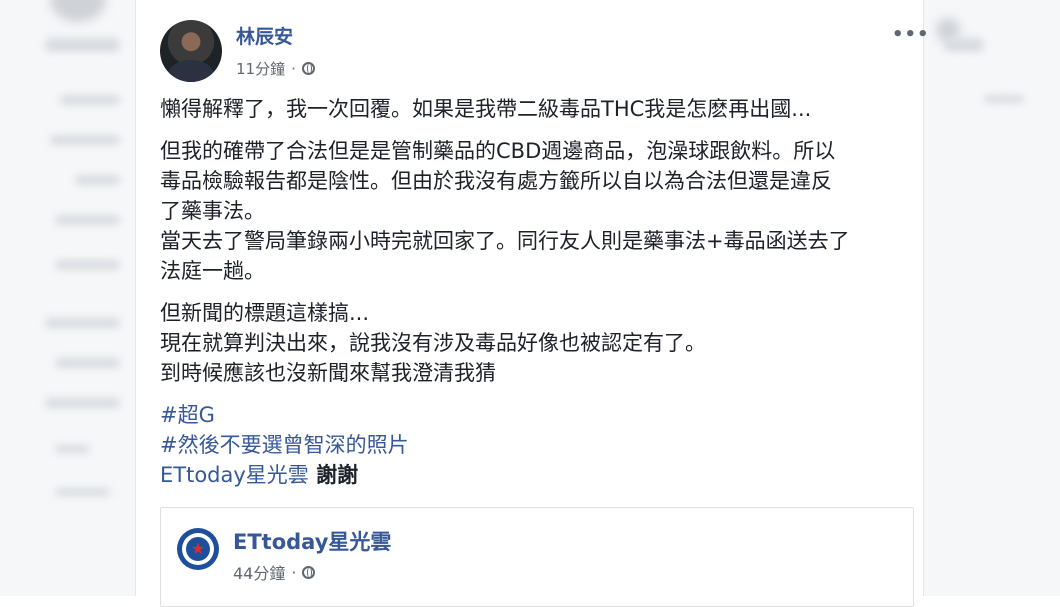 The image size is (1060, 607). I want to click on more-options-icon: •••, so click(911, 34).